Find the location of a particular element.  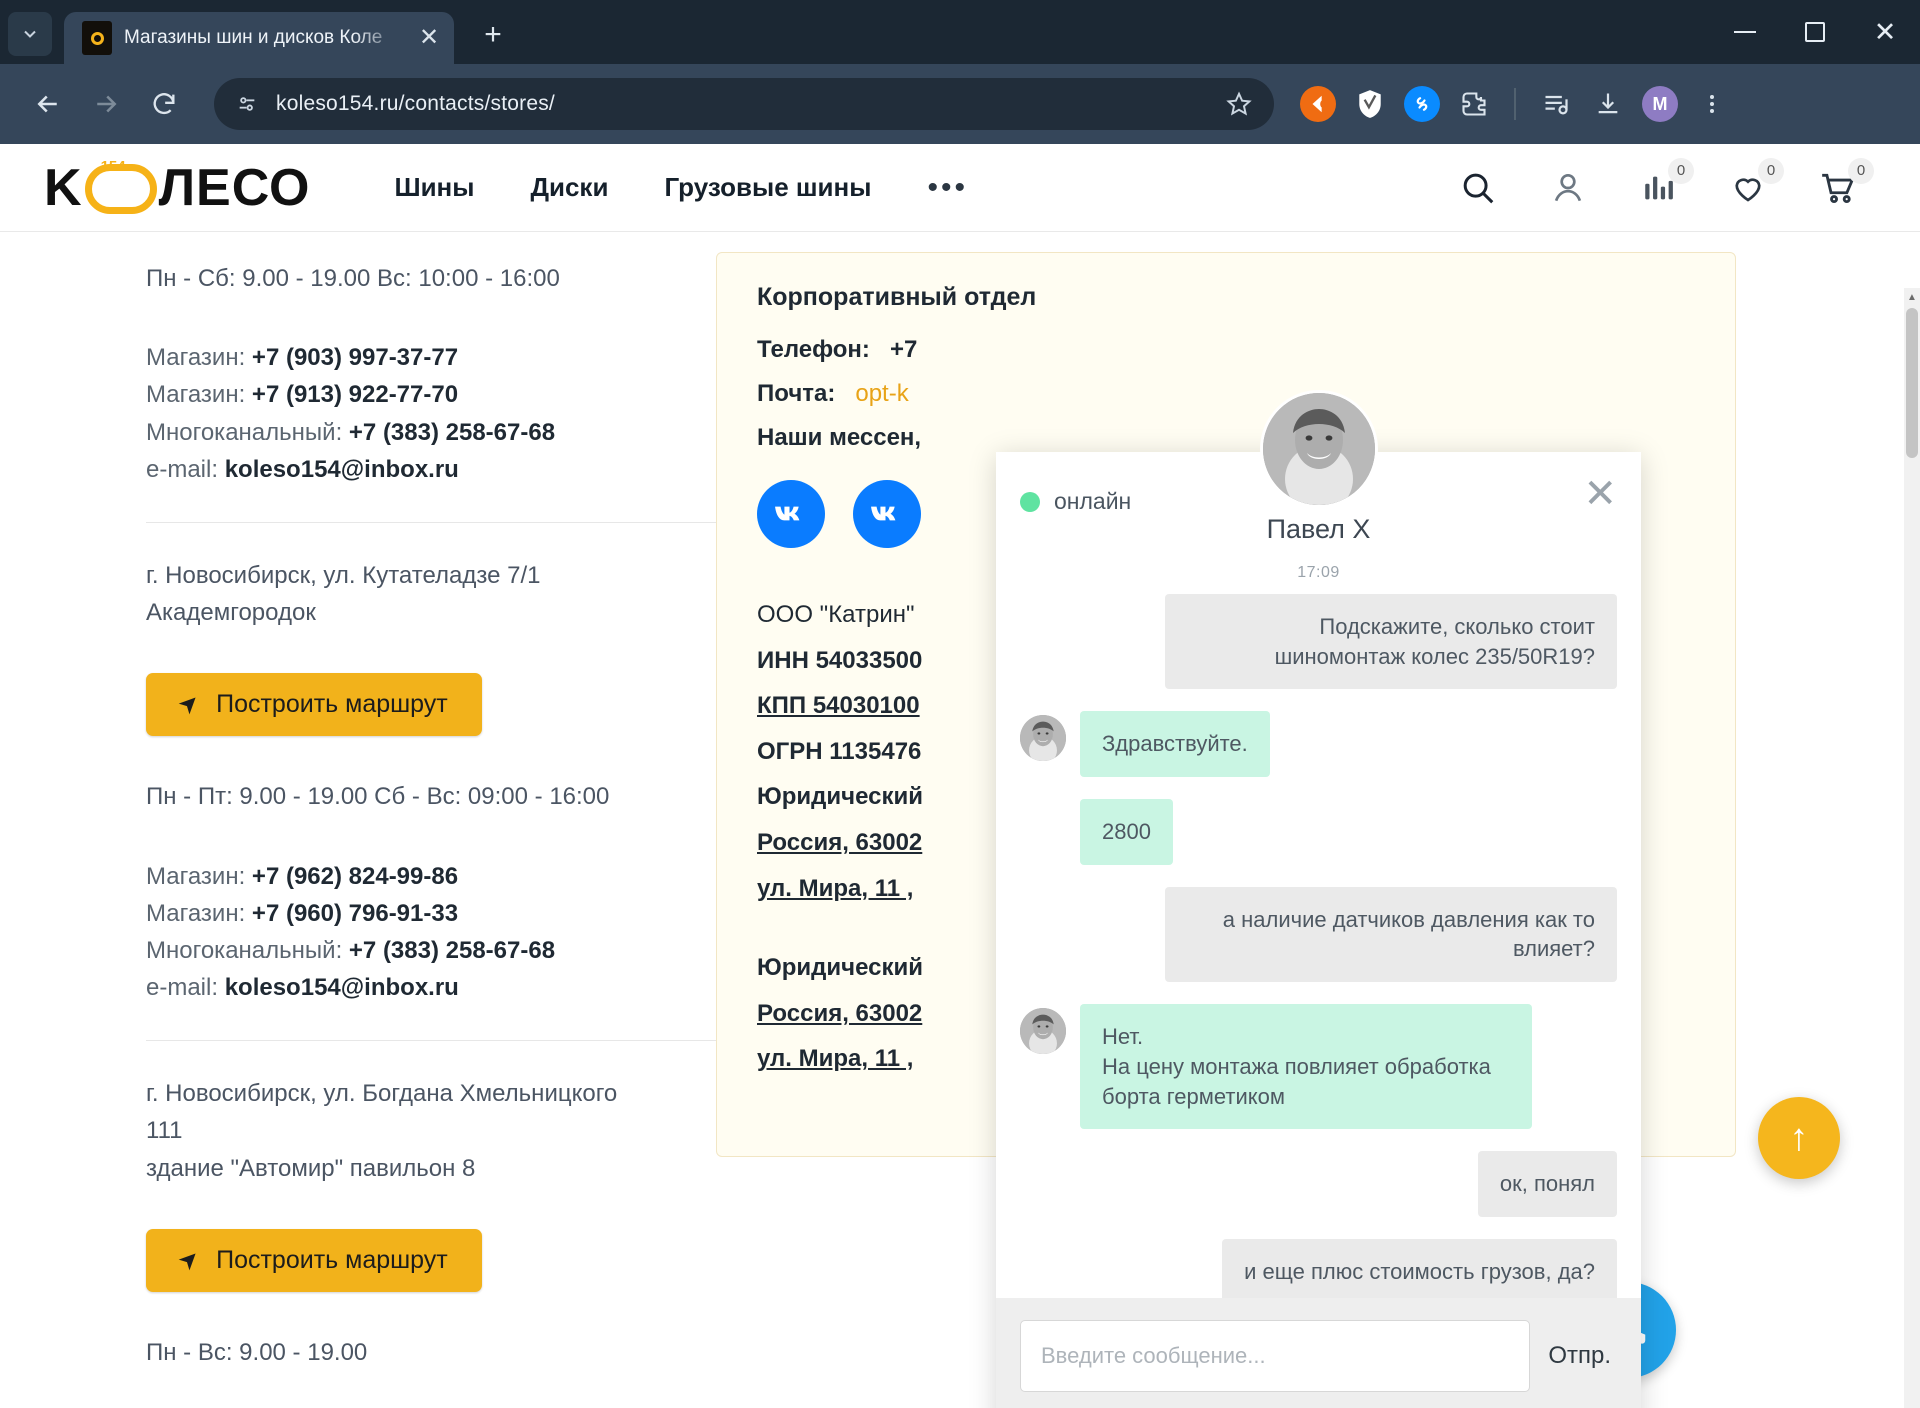

puzzle-extensions-icon is located at coordinates (1474, 104).